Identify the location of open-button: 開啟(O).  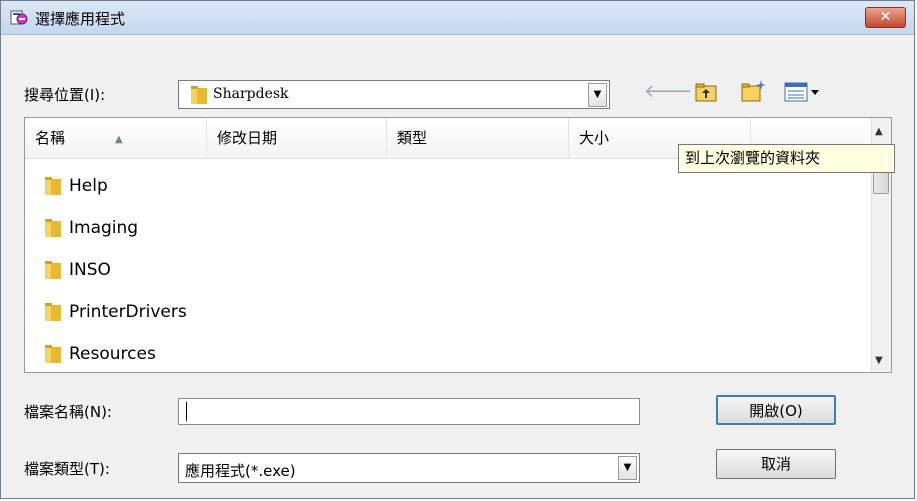
(776, 410).